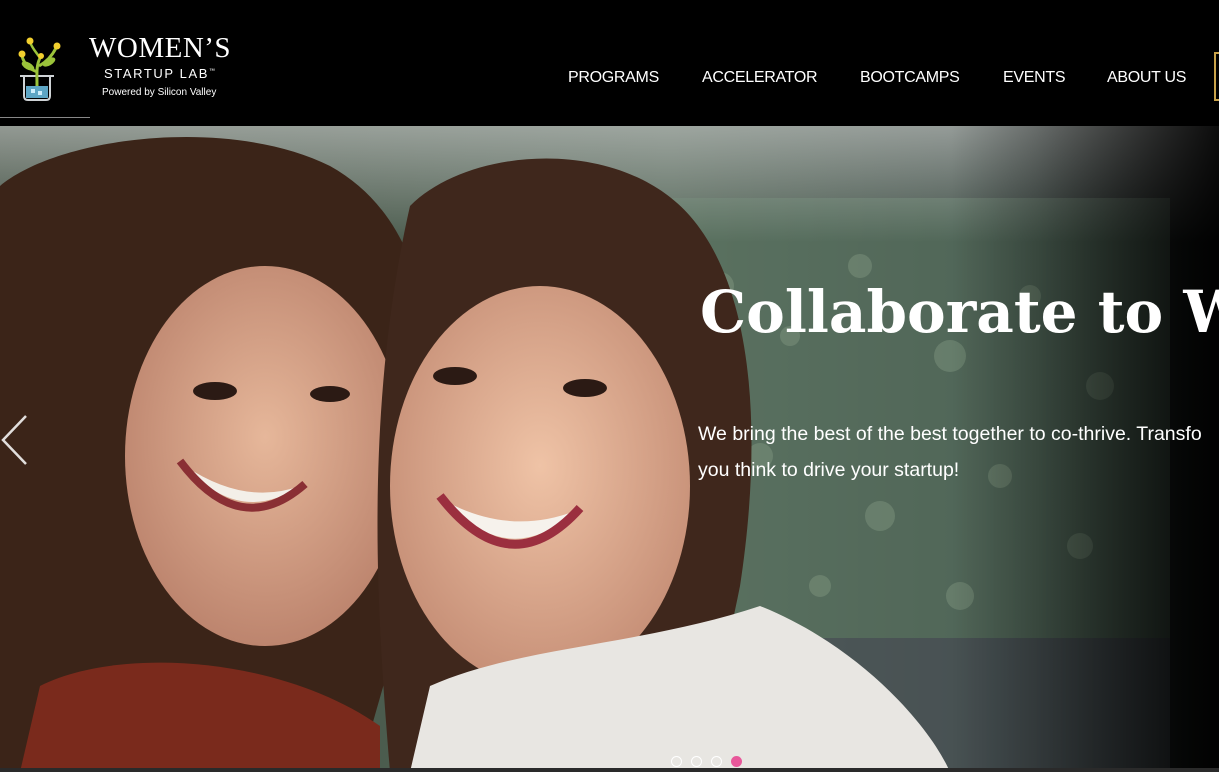 Image resolution: width=1219 pixels, height=772 pixels. Describe the element at coordinates (613, 78) in the screenshot. I see `nav-item-programs: PROGRAMS` at that location.